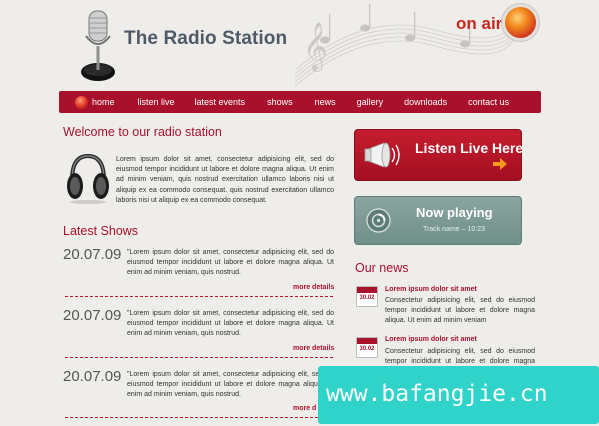 The width and height of the screenshot is (599, 426). What do you see at coordinates (142, 132) in the screenshot?
I see `welcome-heading: Welcome to our radio station` at bounding box center [142, 132].